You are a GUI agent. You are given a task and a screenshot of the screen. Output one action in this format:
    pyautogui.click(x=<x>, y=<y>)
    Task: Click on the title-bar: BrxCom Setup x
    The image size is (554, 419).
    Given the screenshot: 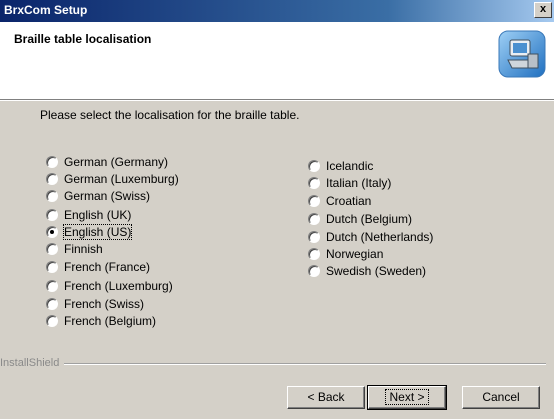 What is the action you would take?
    pyautogui.click(x=277, y=11)
    